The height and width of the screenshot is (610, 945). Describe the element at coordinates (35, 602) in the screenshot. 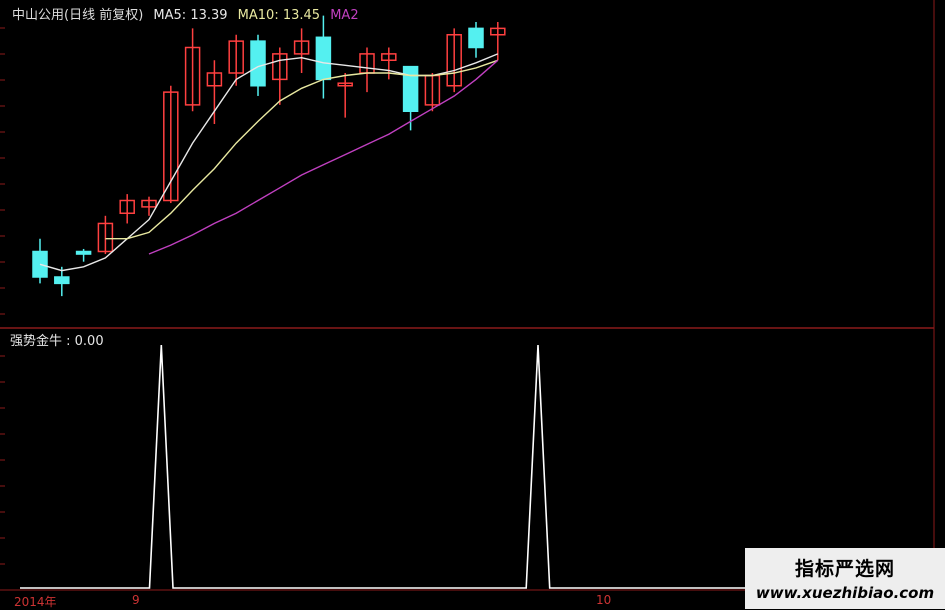

I see `x-label-year: 2014年` at that location.